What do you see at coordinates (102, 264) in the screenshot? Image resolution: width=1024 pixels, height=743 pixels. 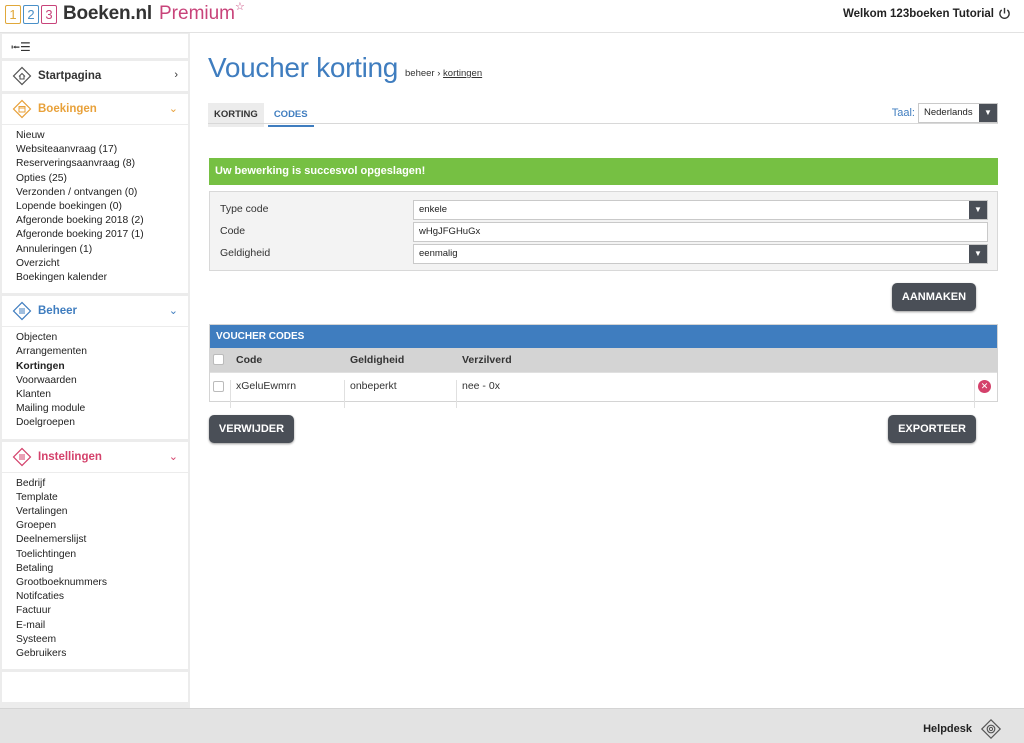 I see `sidebar-item-overzicht: Overzicht` at bounding box center [102, 264].